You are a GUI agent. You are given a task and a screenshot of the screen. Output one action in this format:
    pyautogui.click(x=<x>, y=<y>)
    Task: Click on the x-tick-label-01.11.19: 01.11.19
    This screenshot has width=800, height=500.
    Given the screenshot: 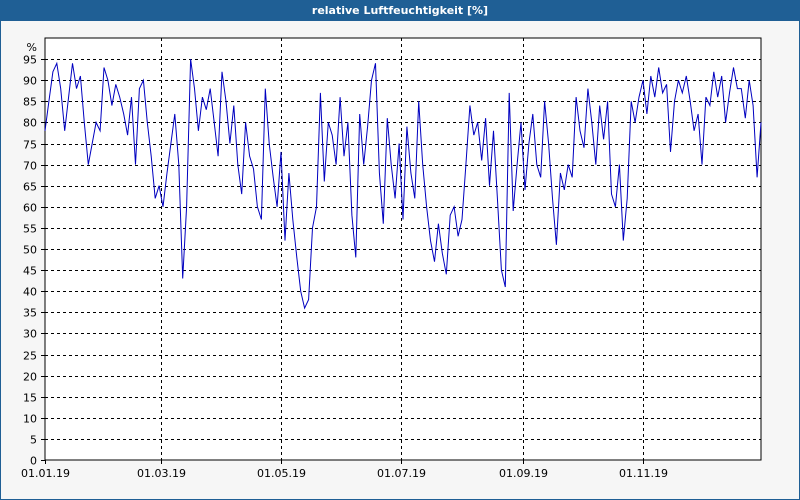 What is the action you would take?
    pyautogui.click(x=643, y=473)
    